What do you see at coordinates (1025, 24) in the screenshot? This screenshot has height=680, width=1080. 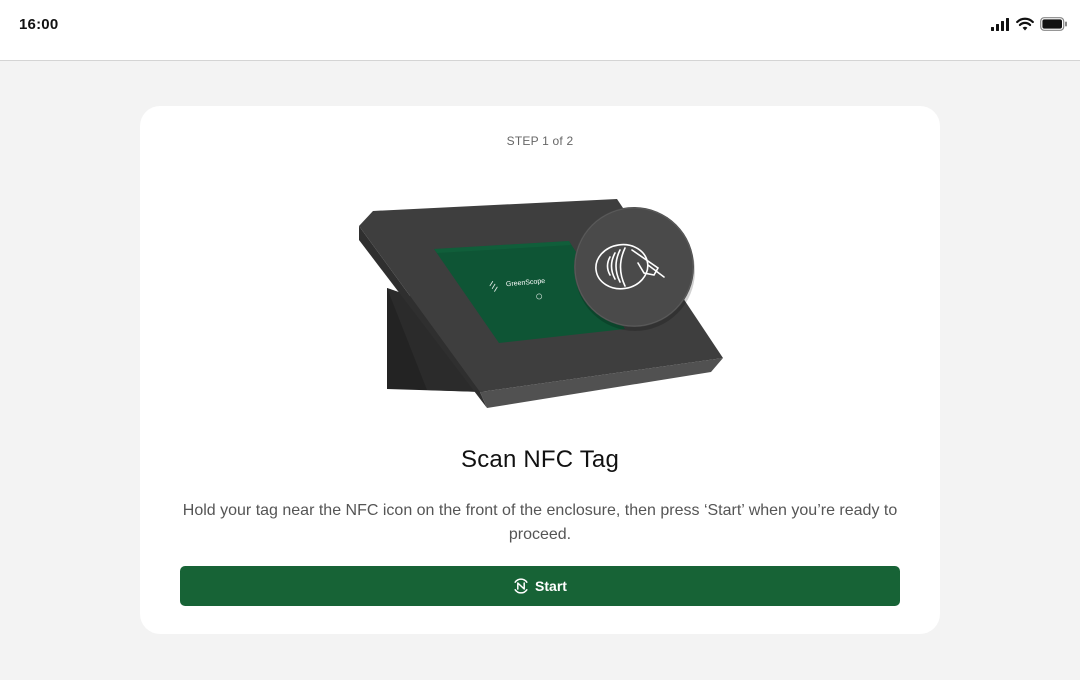 I see `wifi-icon` at bounding box center [1025, 24].